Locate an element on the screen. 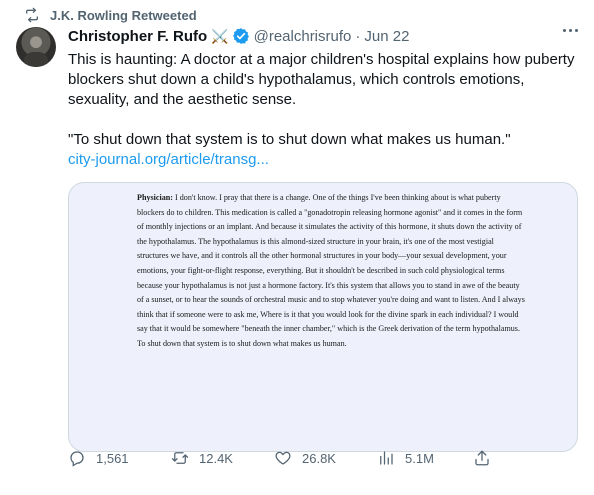  speaker-label: Physician: is located at coordinates (155, 197).